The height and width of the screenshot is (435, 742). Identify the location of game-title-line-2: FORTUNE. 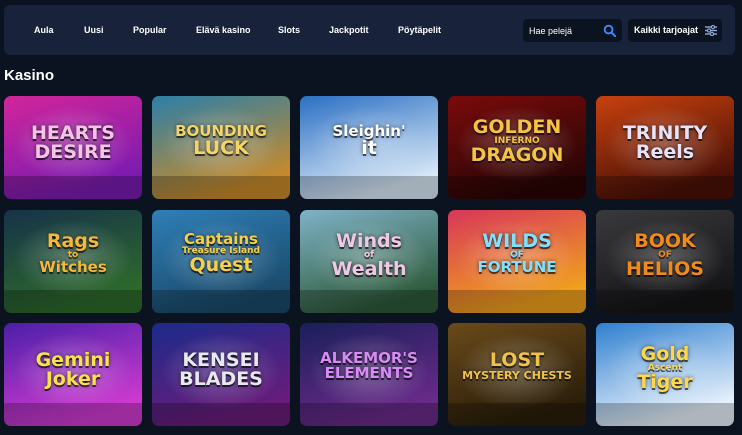
(517, 267).